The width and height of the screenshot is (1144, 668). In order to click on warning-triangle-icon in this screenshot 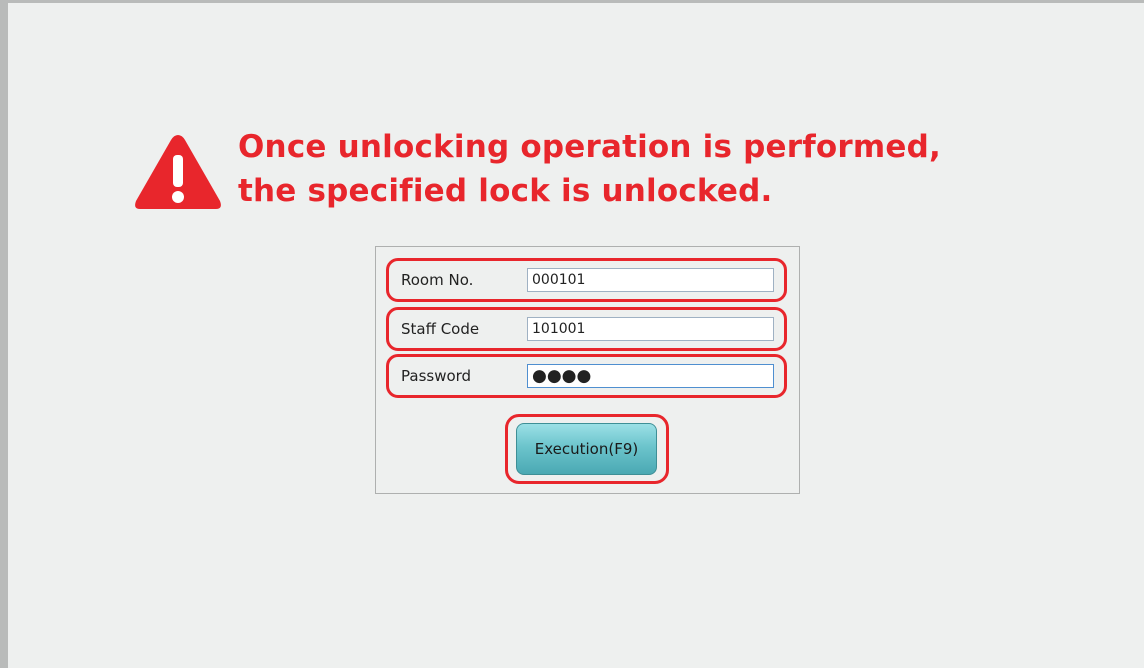, I will do `click(178, 172)`.